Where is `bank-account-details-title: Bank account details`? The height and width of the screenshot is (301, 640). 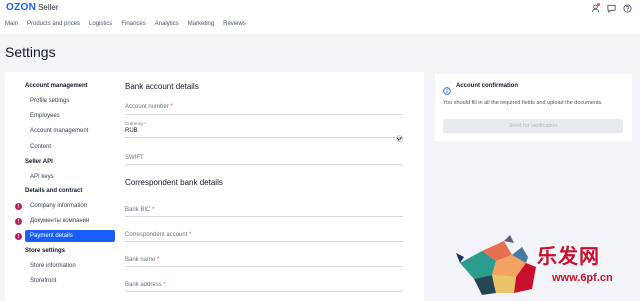
bank-account-details-title: Bank account details is located at coordinates (162, 86).